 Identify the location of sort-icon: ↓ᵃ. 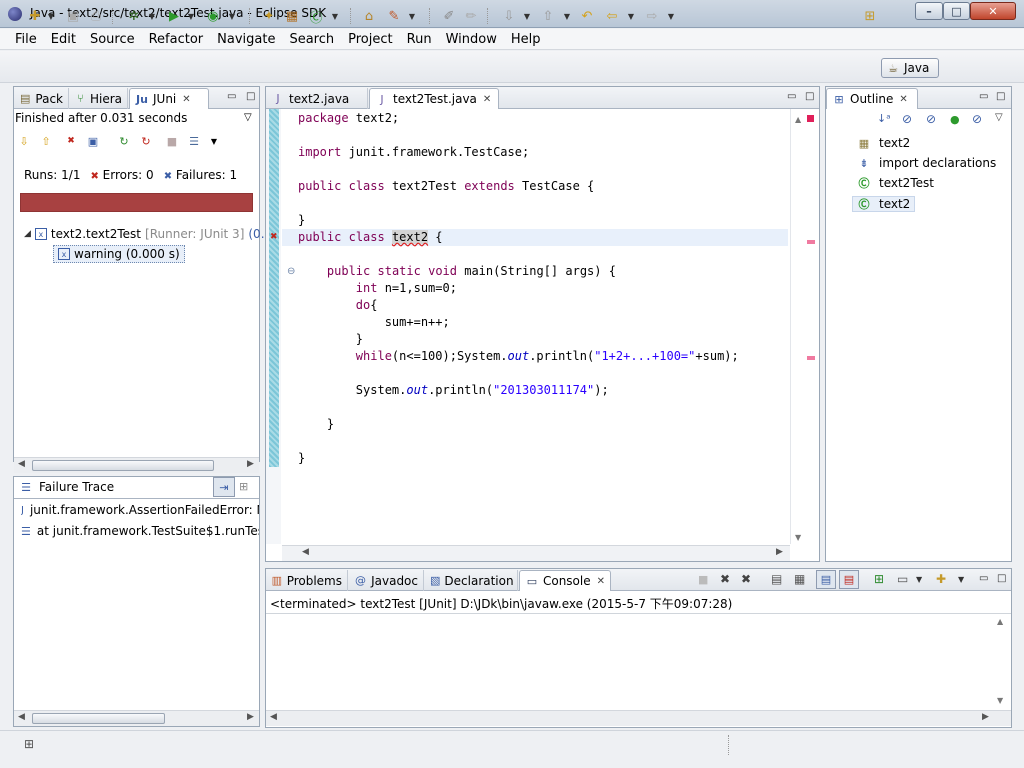
(884, 118).